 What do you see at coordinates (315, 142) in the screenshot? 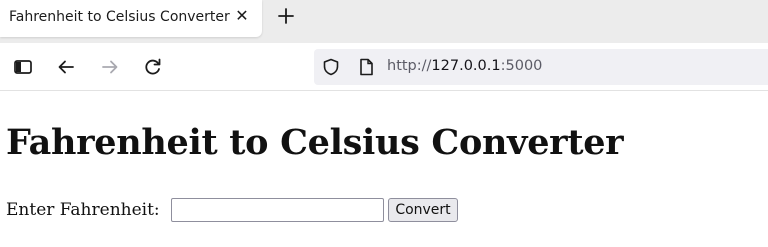
I see `page-title: Fahrenheit to Celsius Converter` at bounding box center [315, 142].